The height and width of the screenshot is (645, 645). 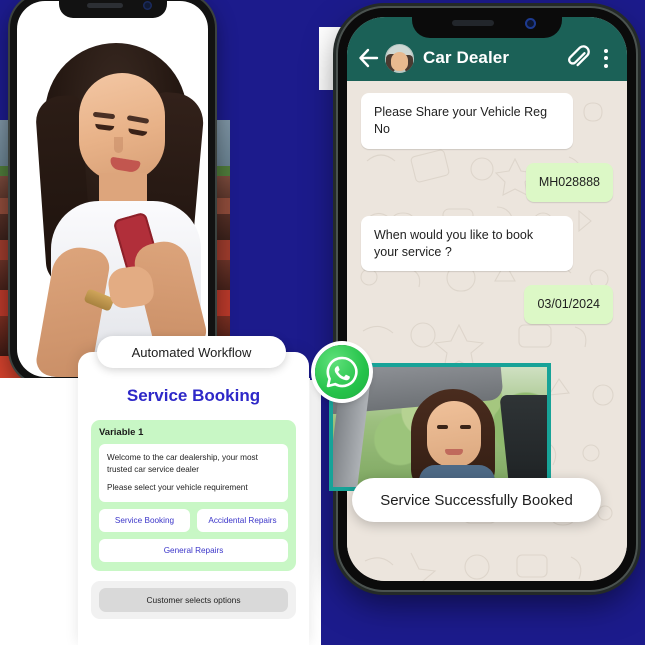 What do you see at coordinates (369, 58) in the screenshot?
I see `arrow-left-icon` at bounding box center [369, 58].